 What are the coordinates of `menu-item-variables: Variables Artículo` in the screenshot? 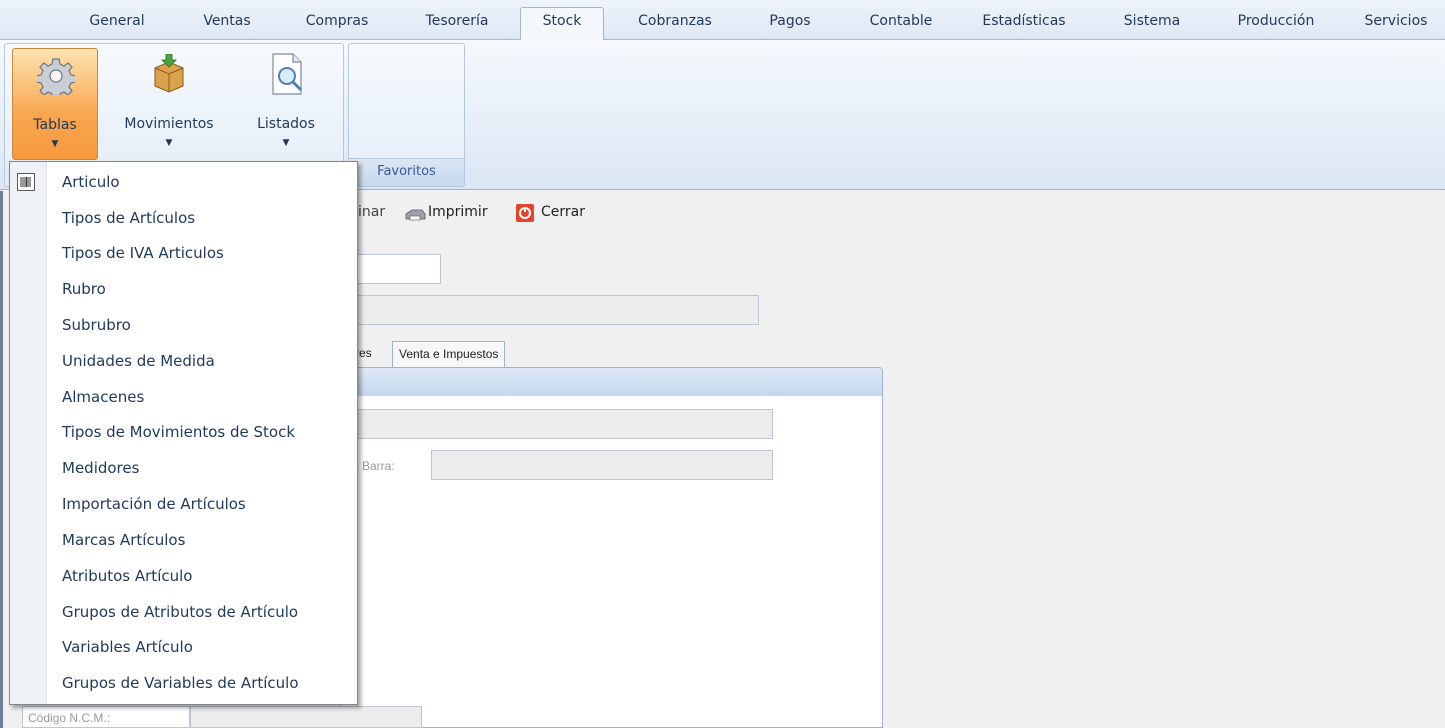 It's located at (183, 647).